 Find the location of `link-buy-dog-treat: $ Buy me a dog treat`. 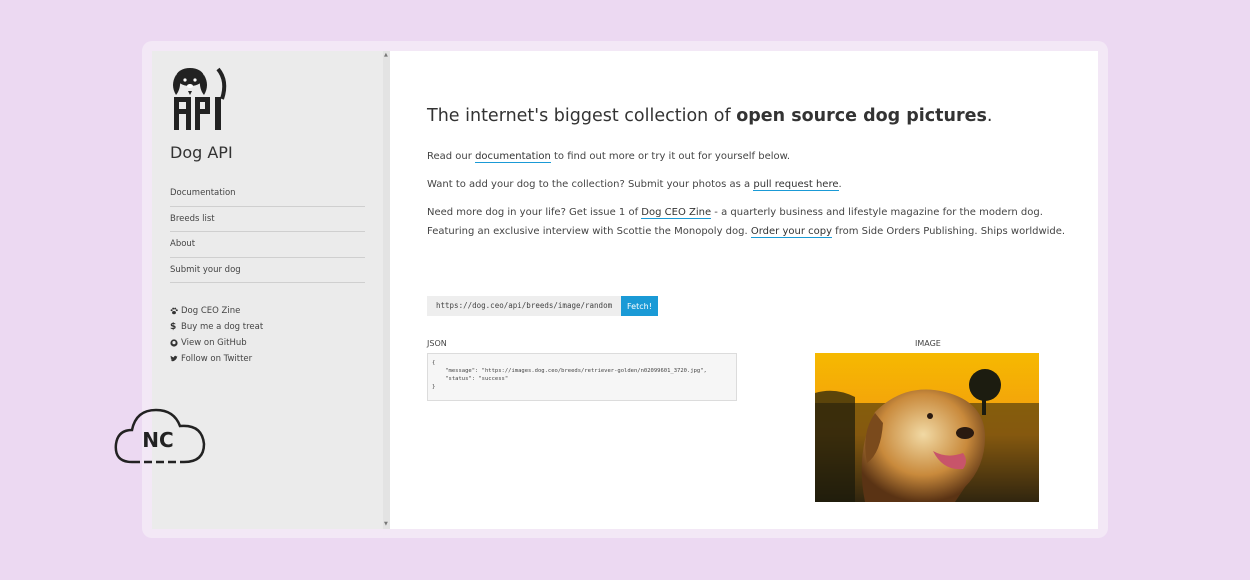

link-buy-dog-treat: $ Buy me a dog treat is located at coordinates (216, 327).